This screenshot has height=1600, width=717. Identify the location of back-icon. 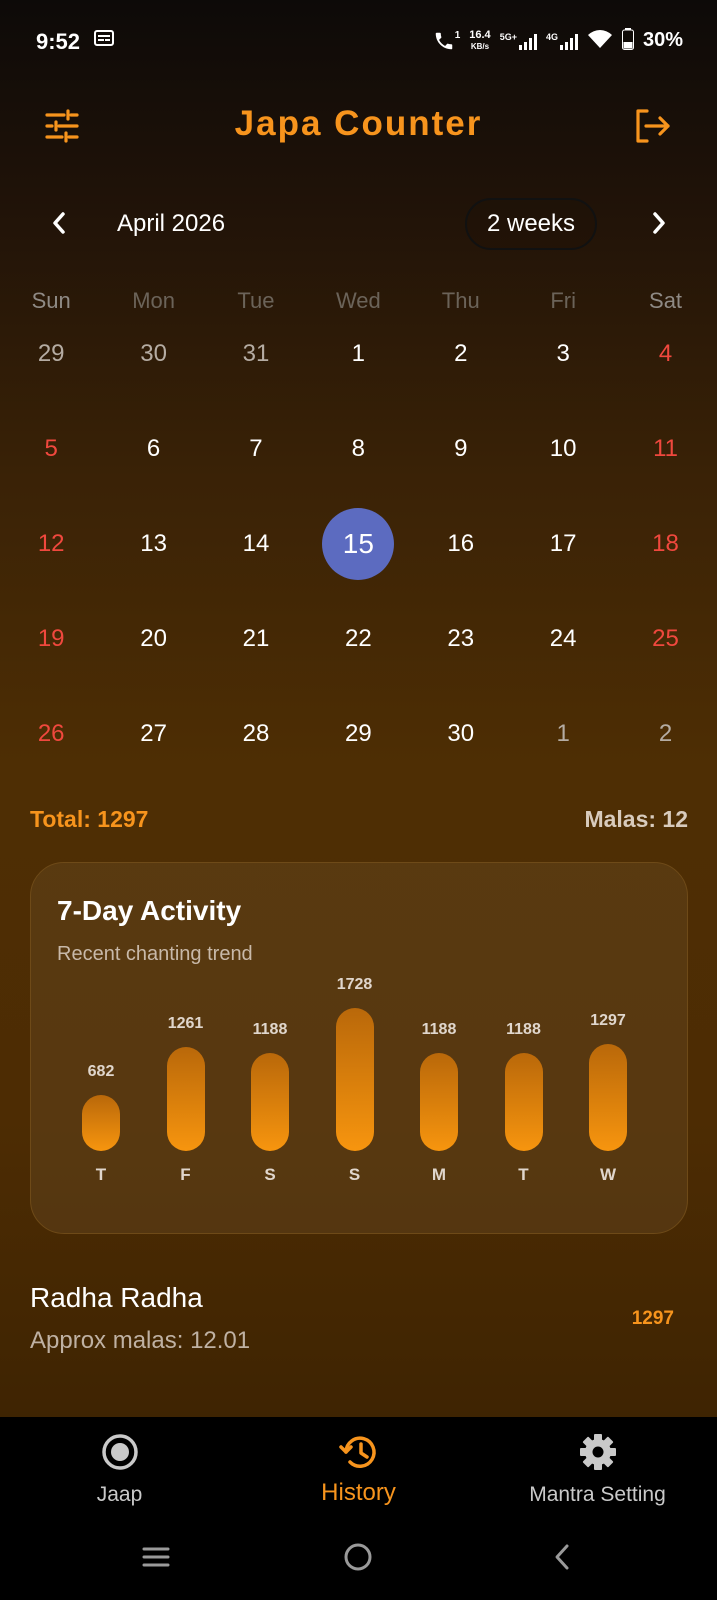
(562, 1557).